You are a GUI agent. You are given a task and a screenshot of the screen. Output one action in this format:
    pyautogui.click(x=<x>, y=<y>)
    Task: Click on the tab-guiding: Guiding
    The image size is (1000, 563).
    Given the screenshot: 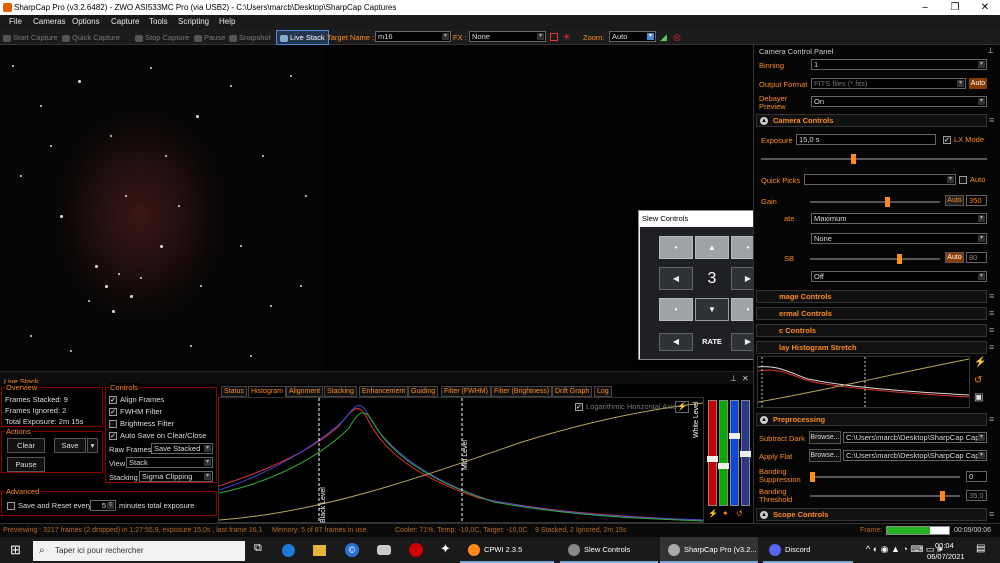 What is the action you would take?
    pyautogui.click(x=423, y=391)
    